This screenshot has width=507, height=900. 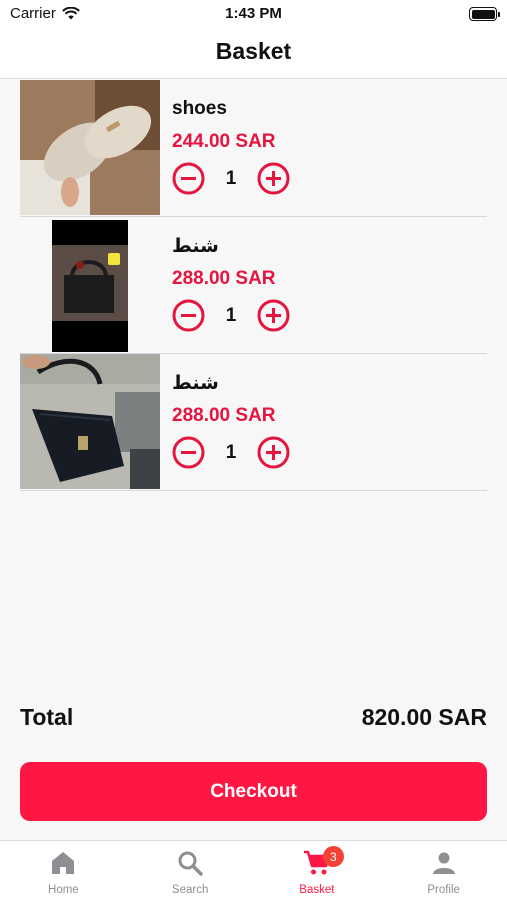 What do you see at coordinates (253, 791) in the screenshot?
I see `checkout-button: Checkout` at bounding box center [253, 791].